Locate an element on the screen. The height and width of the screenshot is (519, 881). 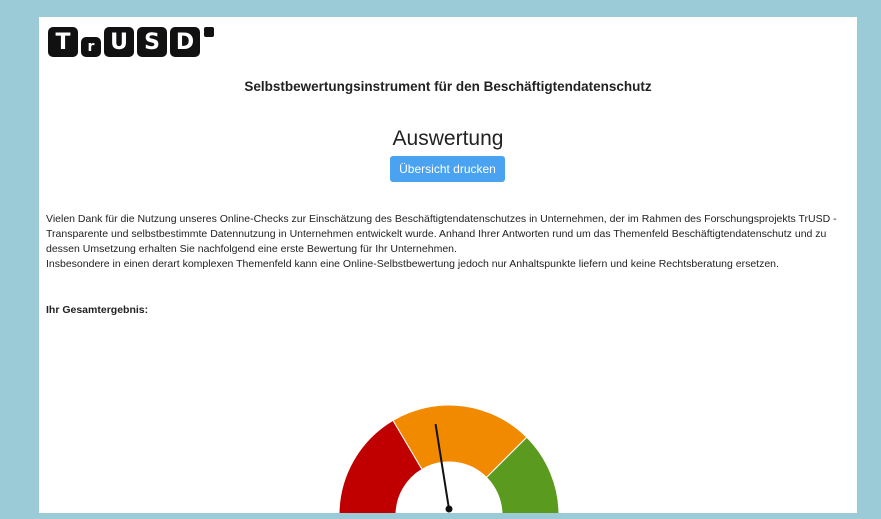
gauge-needle-hub is located at coordinates (449, 509).